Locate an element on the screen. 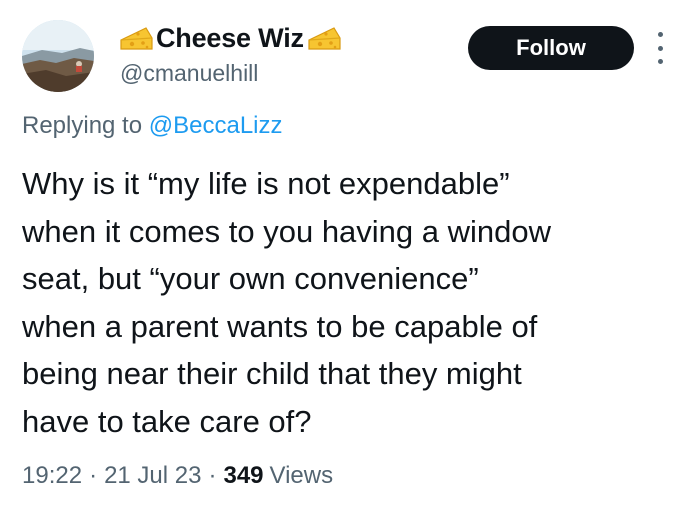 This screenshot has width=700, height=518. tweet-time: 19:22 is located at coordinates (52, 476).